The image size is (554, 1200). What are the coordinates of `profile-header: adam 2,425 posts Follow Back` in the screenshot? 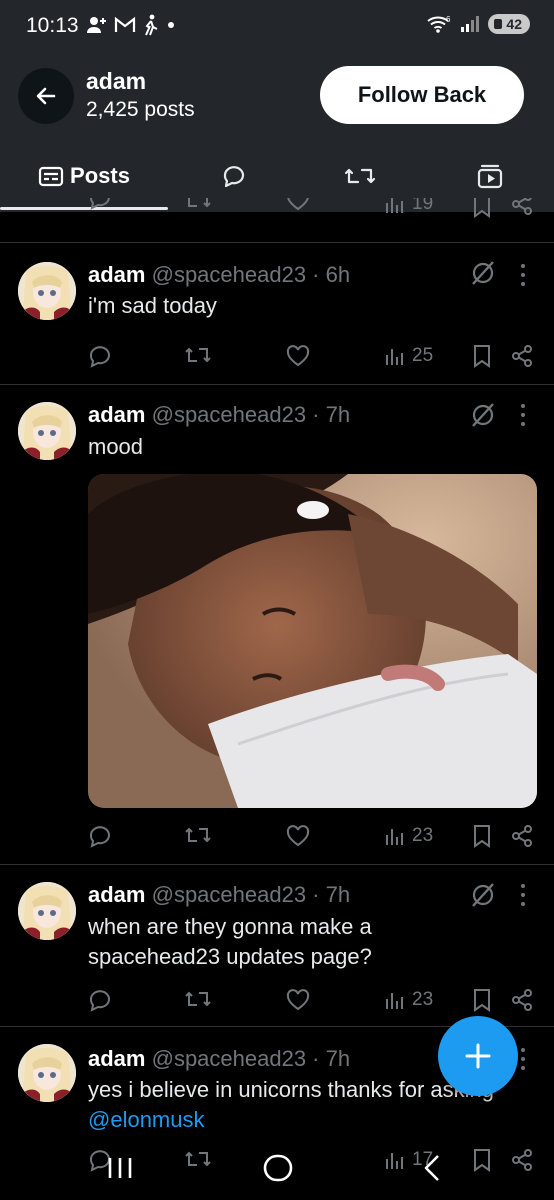 It's located at (277, 98).